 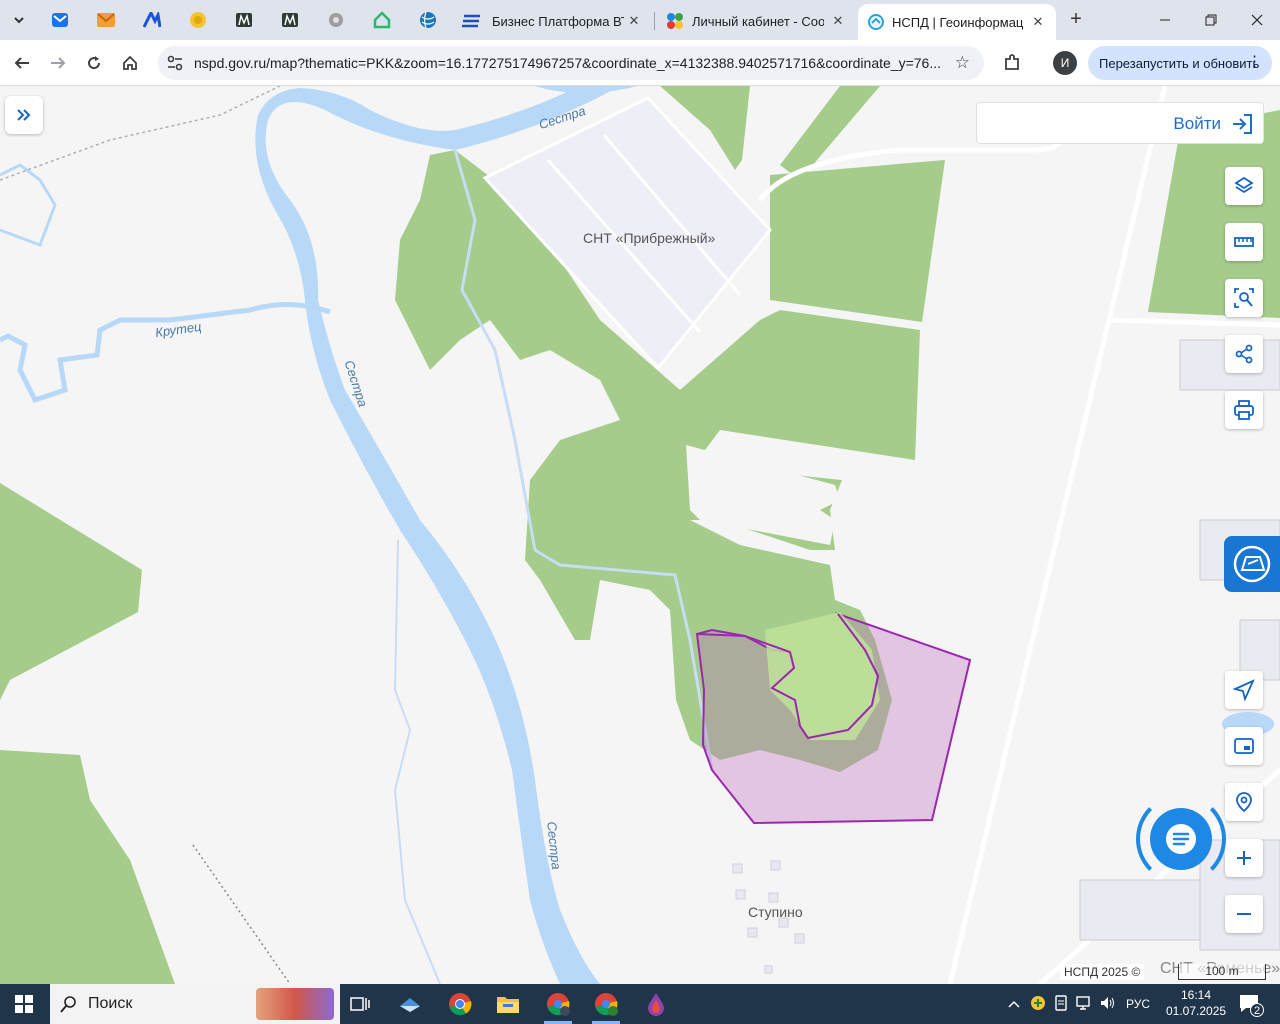 What do you see at coordinates (1257, 1010) in the screenshot?
I see `notification-count: 2` at bounding box center [1257, 1010].